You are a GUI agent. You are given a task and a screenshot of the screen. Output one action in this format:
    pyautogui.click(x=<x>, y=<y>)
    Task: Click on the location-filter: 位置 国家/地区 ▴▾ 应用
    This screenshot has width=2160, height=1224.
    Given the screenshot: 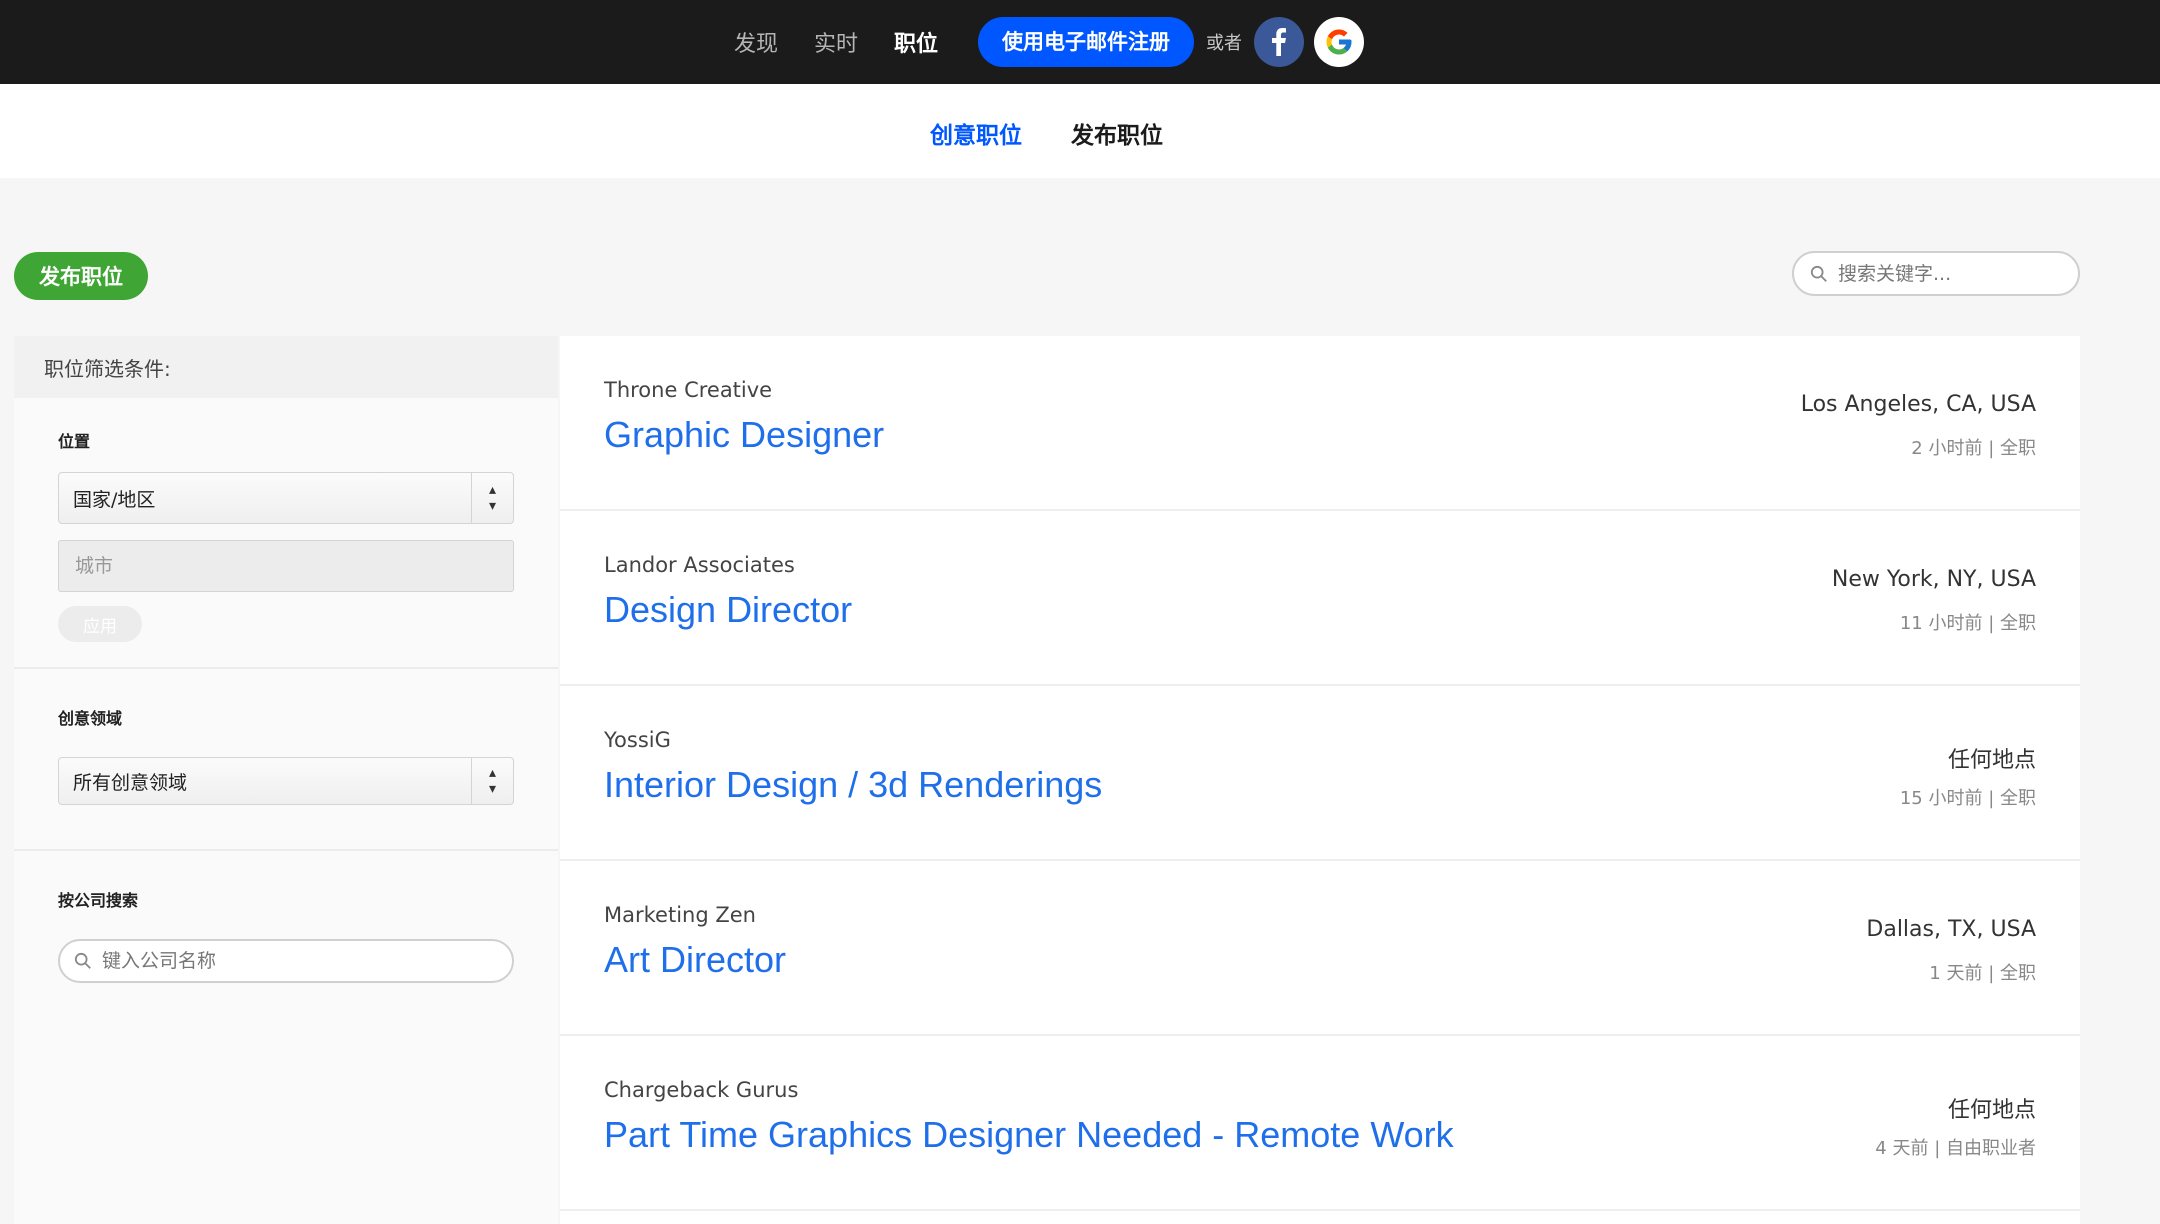 What is the action you would take?
    pyautogui.click(x=286, y=533)
    